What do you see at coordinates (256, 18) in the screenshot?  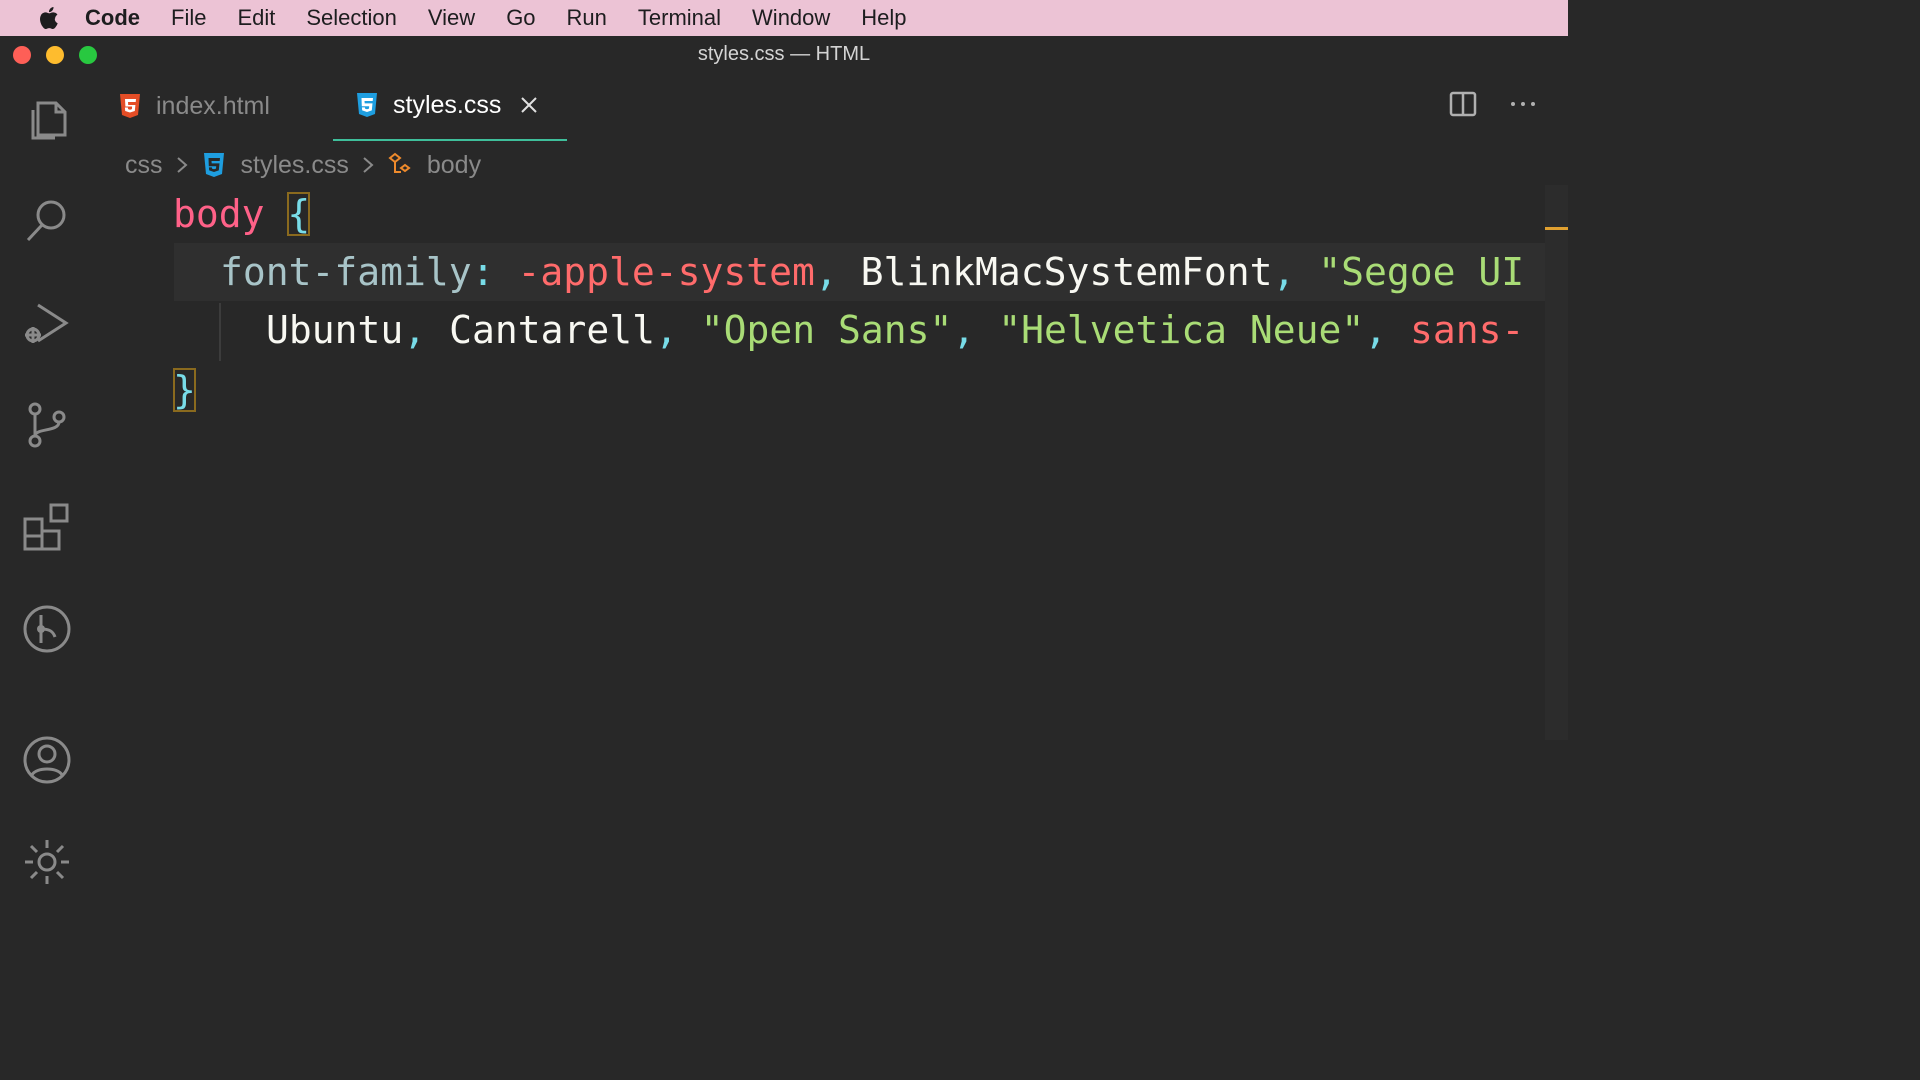 I see `menu-edit: Edit` at bounding box center [256, 18].